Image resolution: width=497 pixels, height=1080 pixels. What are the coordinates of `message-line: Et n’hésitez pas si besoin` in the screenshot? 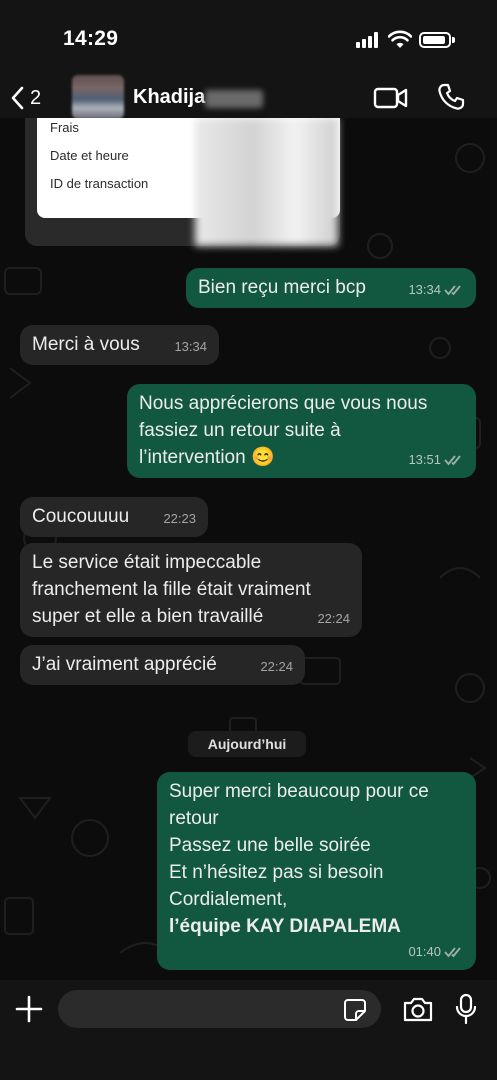 It's located at (276, 872).